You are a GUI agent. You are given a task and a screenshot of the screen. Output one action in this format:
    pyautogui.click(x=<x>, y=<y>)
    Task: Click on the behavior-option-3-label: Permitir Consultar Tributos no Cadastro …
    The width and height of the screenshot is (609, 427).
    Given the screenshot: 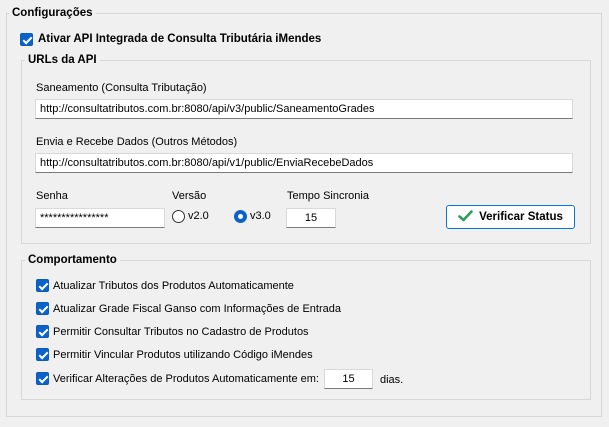 What is the action you would take?
    pyautogui.click(x=181, y=332)
    